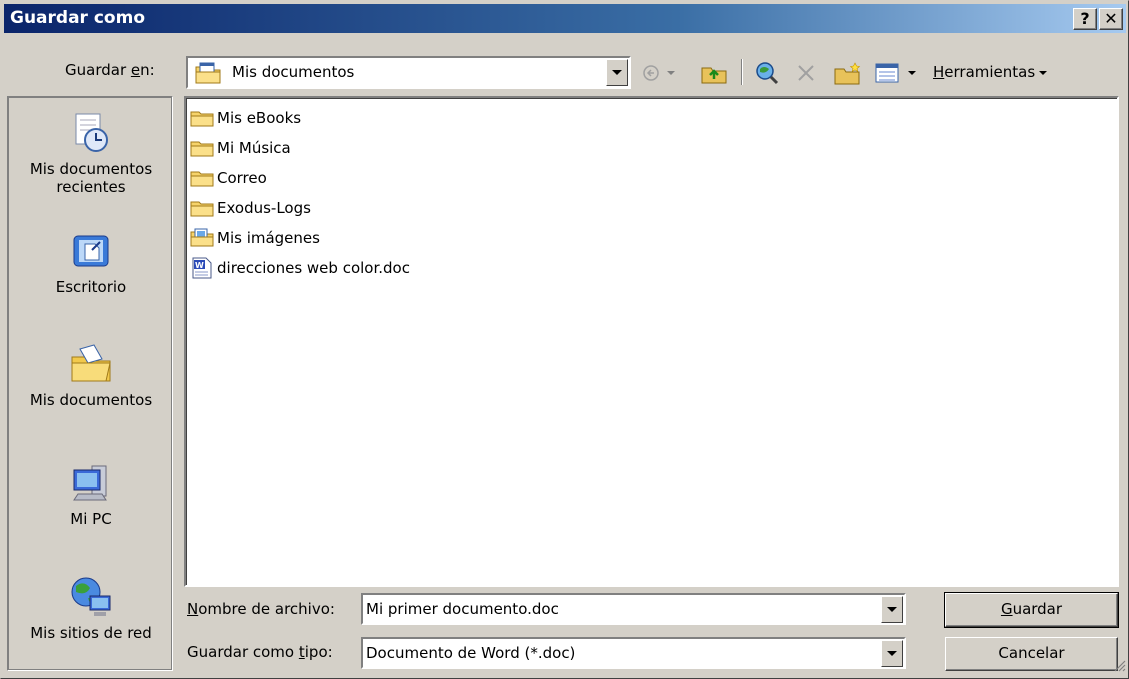 This screenshot has height=679, width=1129. I want to click on filetype-value: Documento de Word (*.doc), so click(471, 653).